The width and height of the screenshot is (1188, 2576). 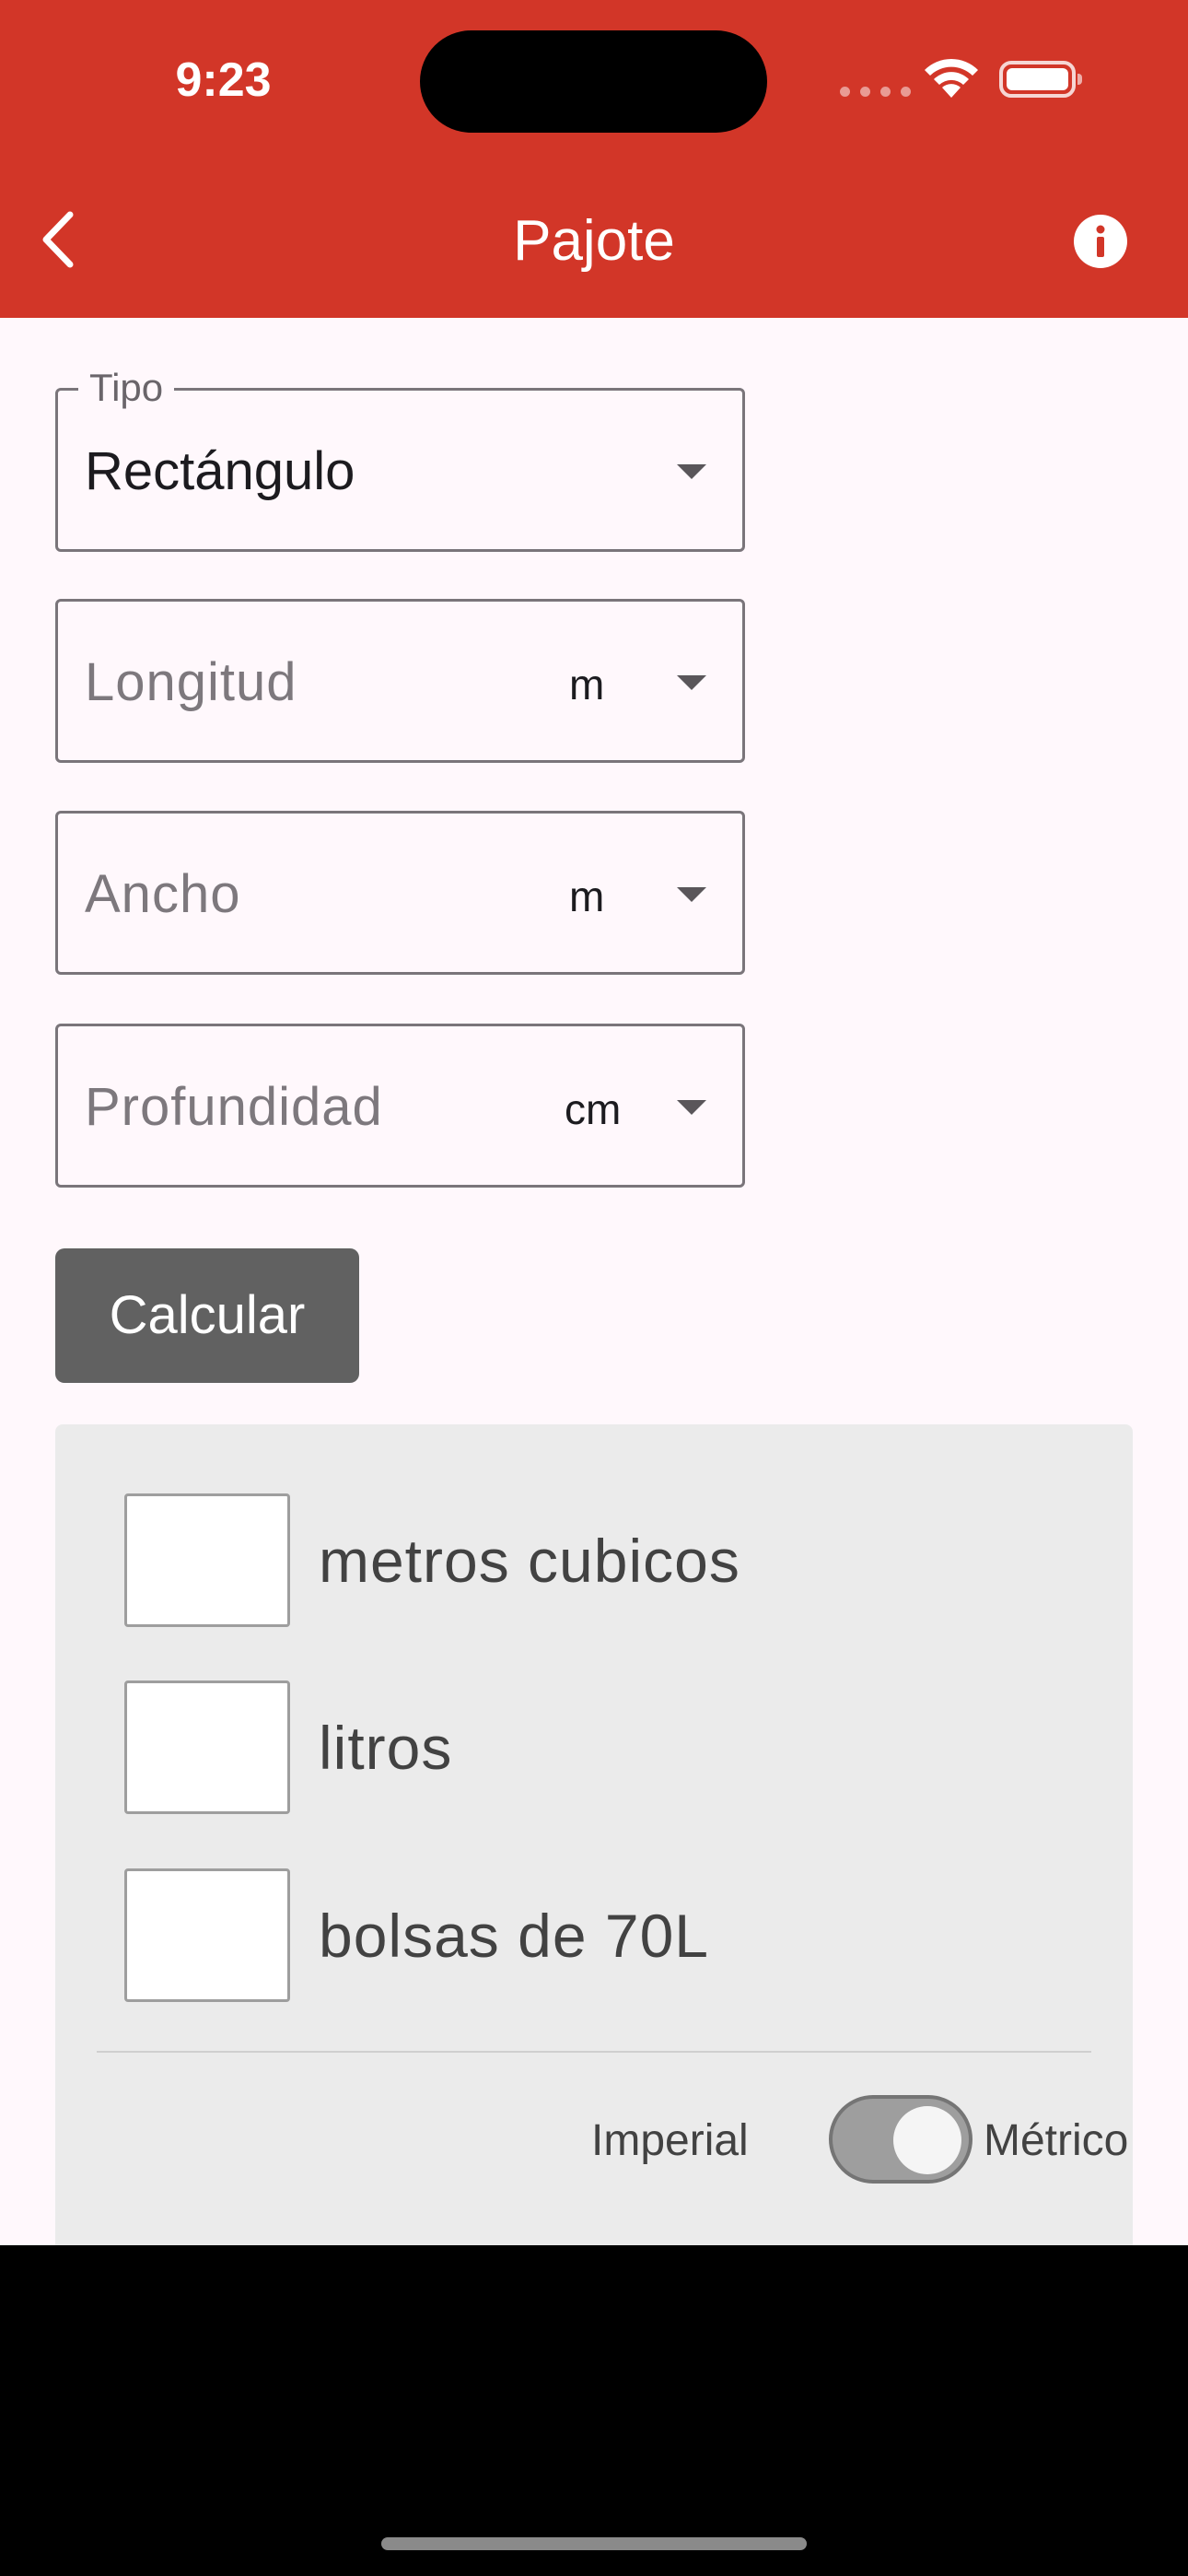 What do you see at coordinates (60, 239) in the screenshot?
I see `back-button` at bounding box center [60, 239].